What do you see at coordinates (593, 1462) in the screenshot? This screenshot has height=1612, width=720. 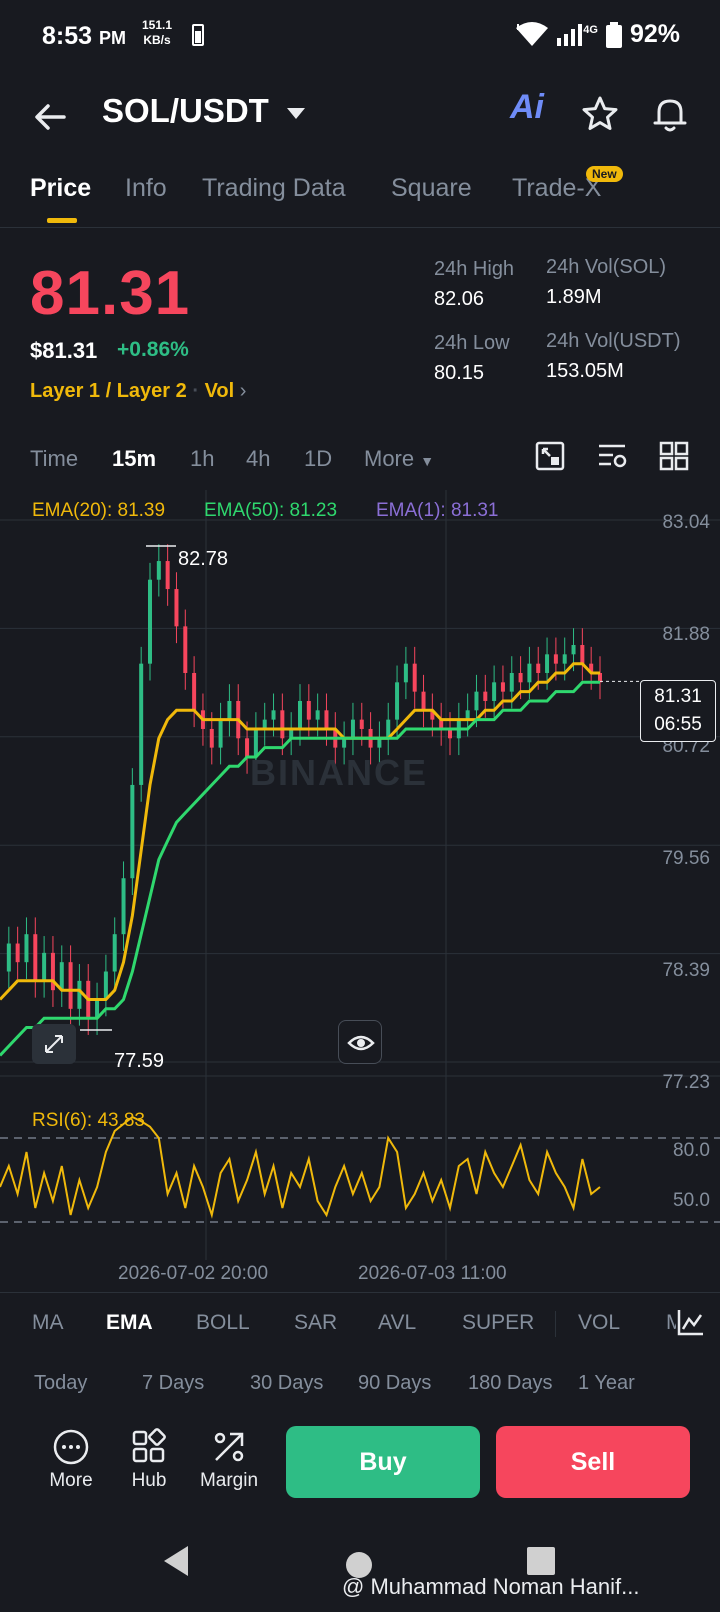 I see `sell-button: Sell` at bounding box center [593, 1462].